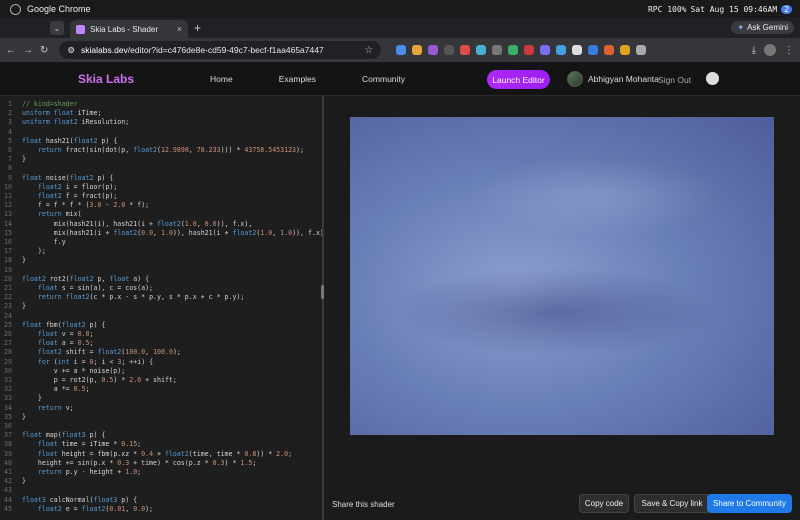 This screenshot has width=800, height=520. What do you see at coordinates (161, 362) in the screenshot?
I see `code-line: 29 for (int i = 0; i < 3; ++i) {` at bounding box center [161, 362].